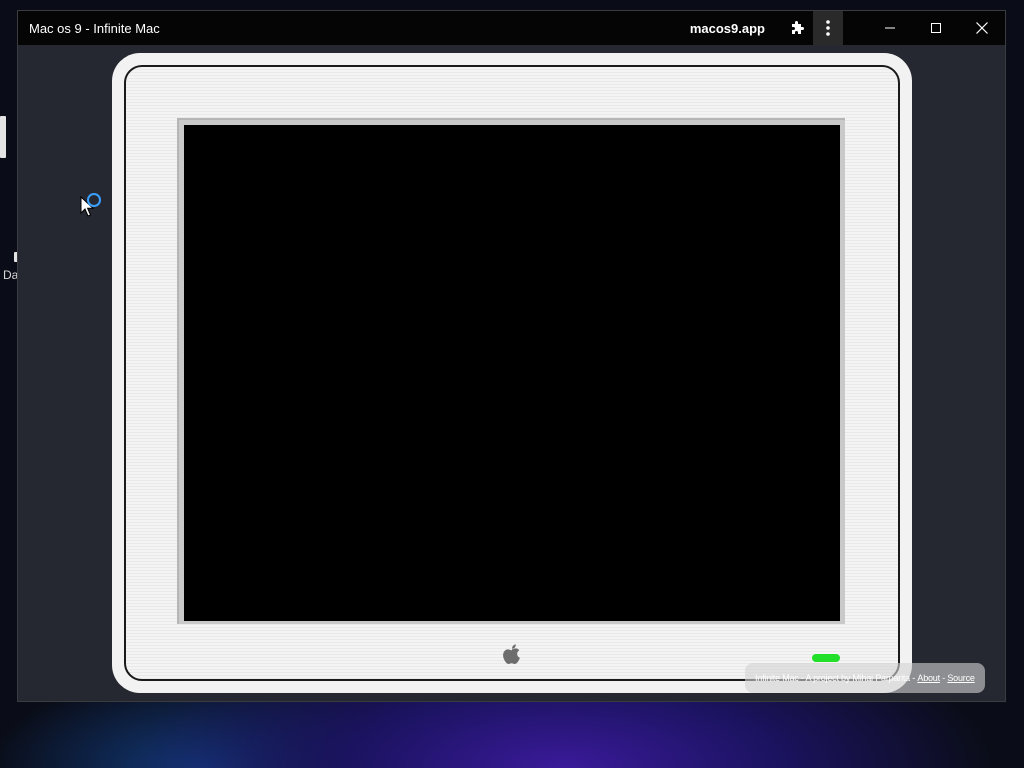  What do you see at coordinates (511, 28) in the screenshot?
I see `title-bar: Mac os 9 - Infinite Mac macos9.app` at bounding box center [511, 28].